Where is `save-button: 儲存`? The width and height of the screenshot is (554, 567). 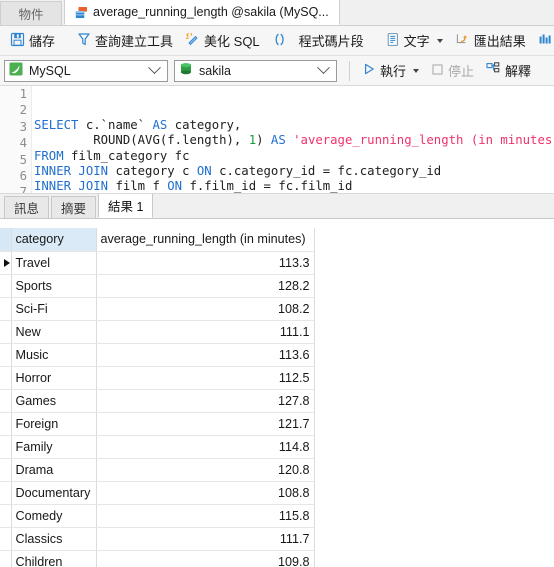
save-button: 儲存 is located at coordinates (32, 41).